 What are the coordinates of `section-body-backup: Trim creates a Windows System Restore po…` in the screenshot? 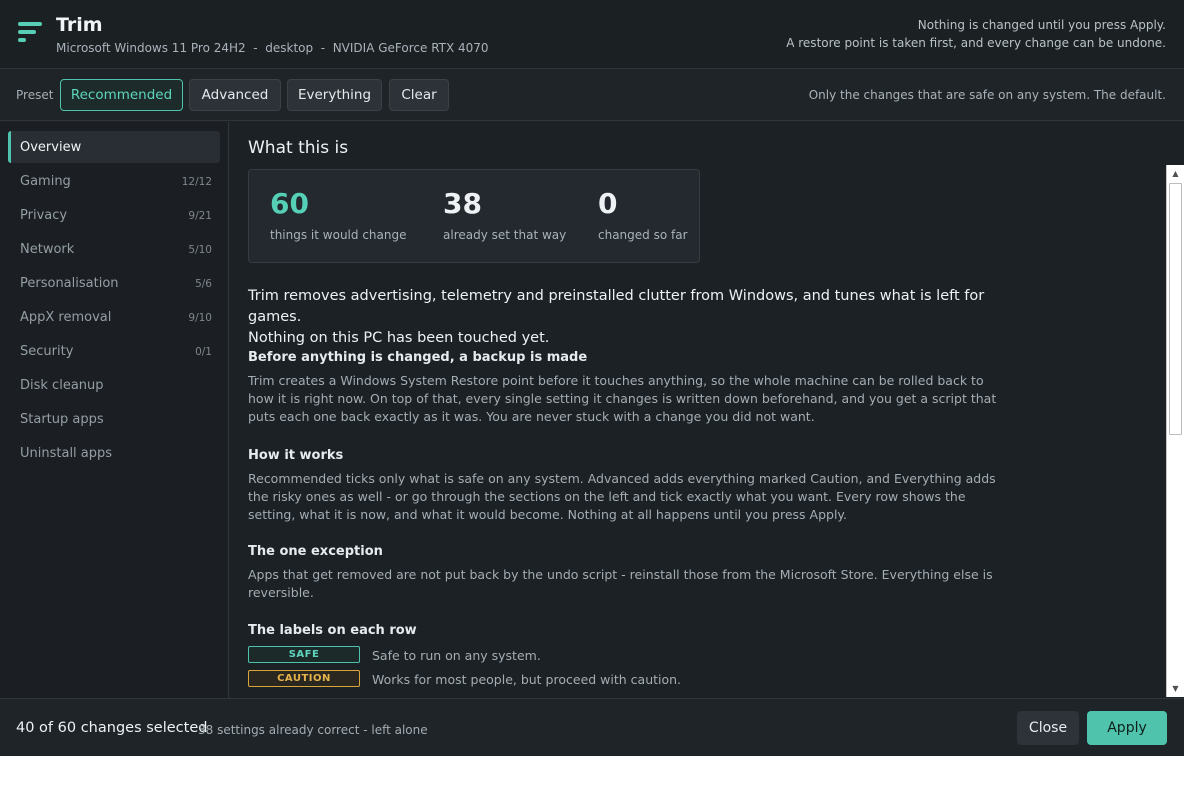 It's located at (622, 398).